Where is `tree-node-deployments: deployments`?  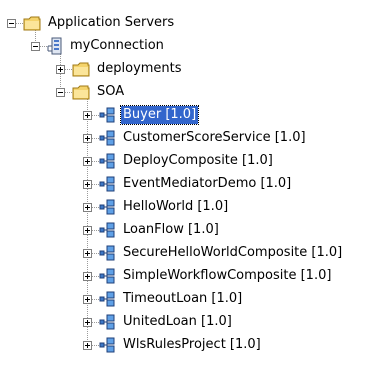
tree-node-deployments: deployments is located at coordinates (120, 69).